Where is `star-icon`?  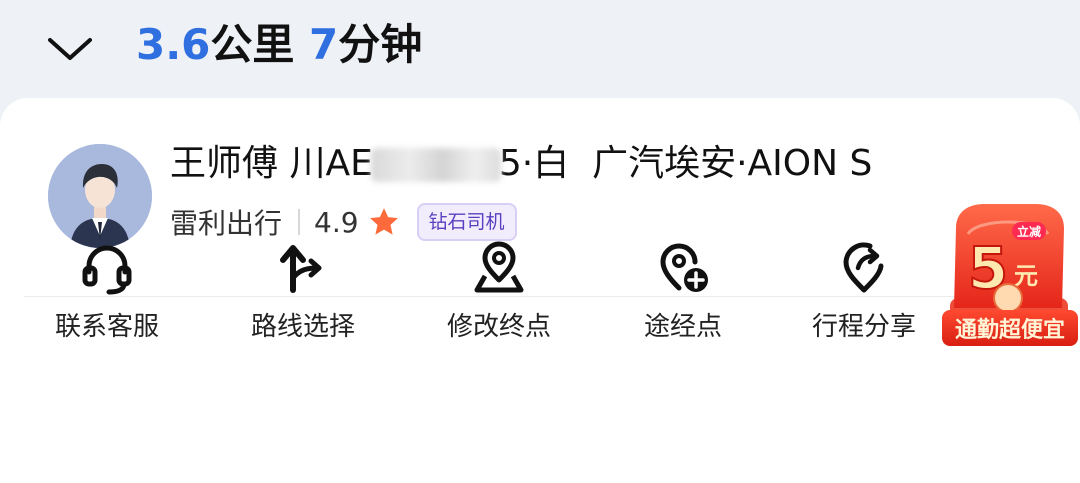 star-icon is located at coordinates (383, 221).